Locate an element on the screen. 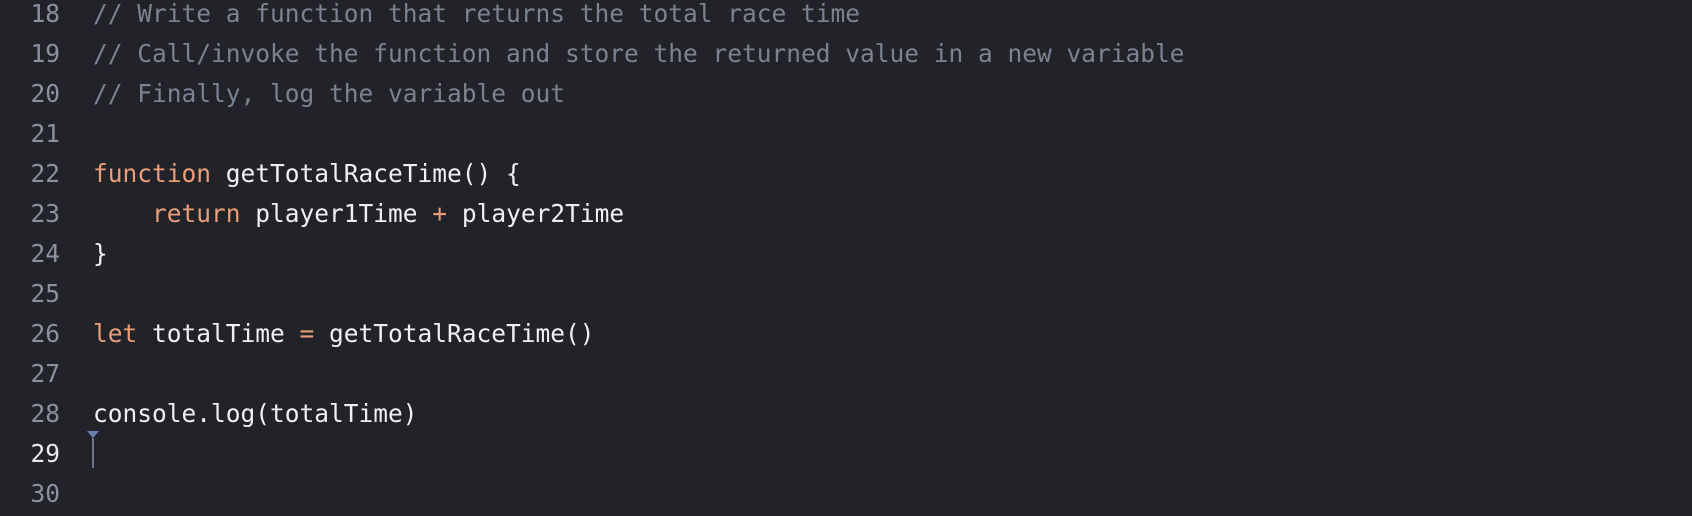 The image size is (1692, 516). code-token-keyword: return is located at coordinates (196, 213).